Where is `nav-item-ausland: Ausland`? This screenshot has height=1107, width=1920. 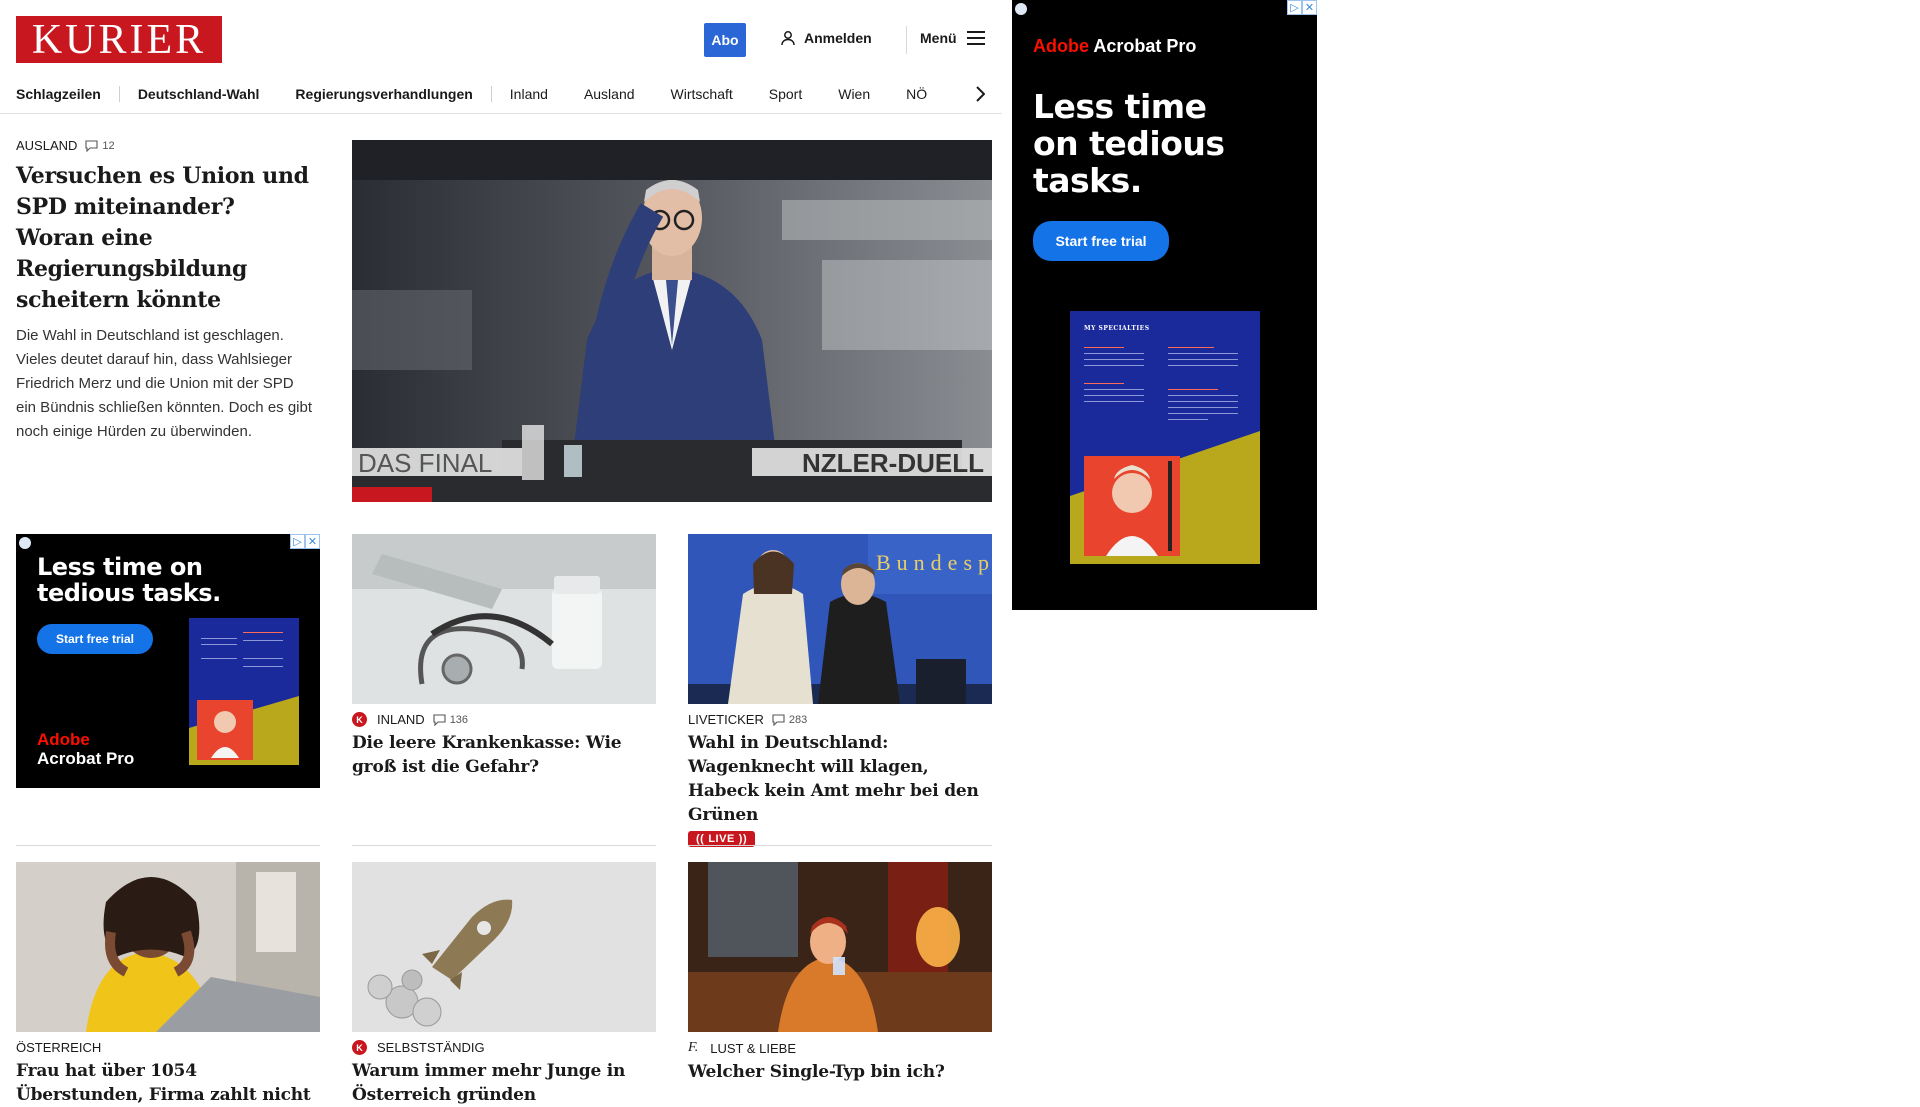
nav-item-ausland: Ausland is located at coordinates (609, 94).